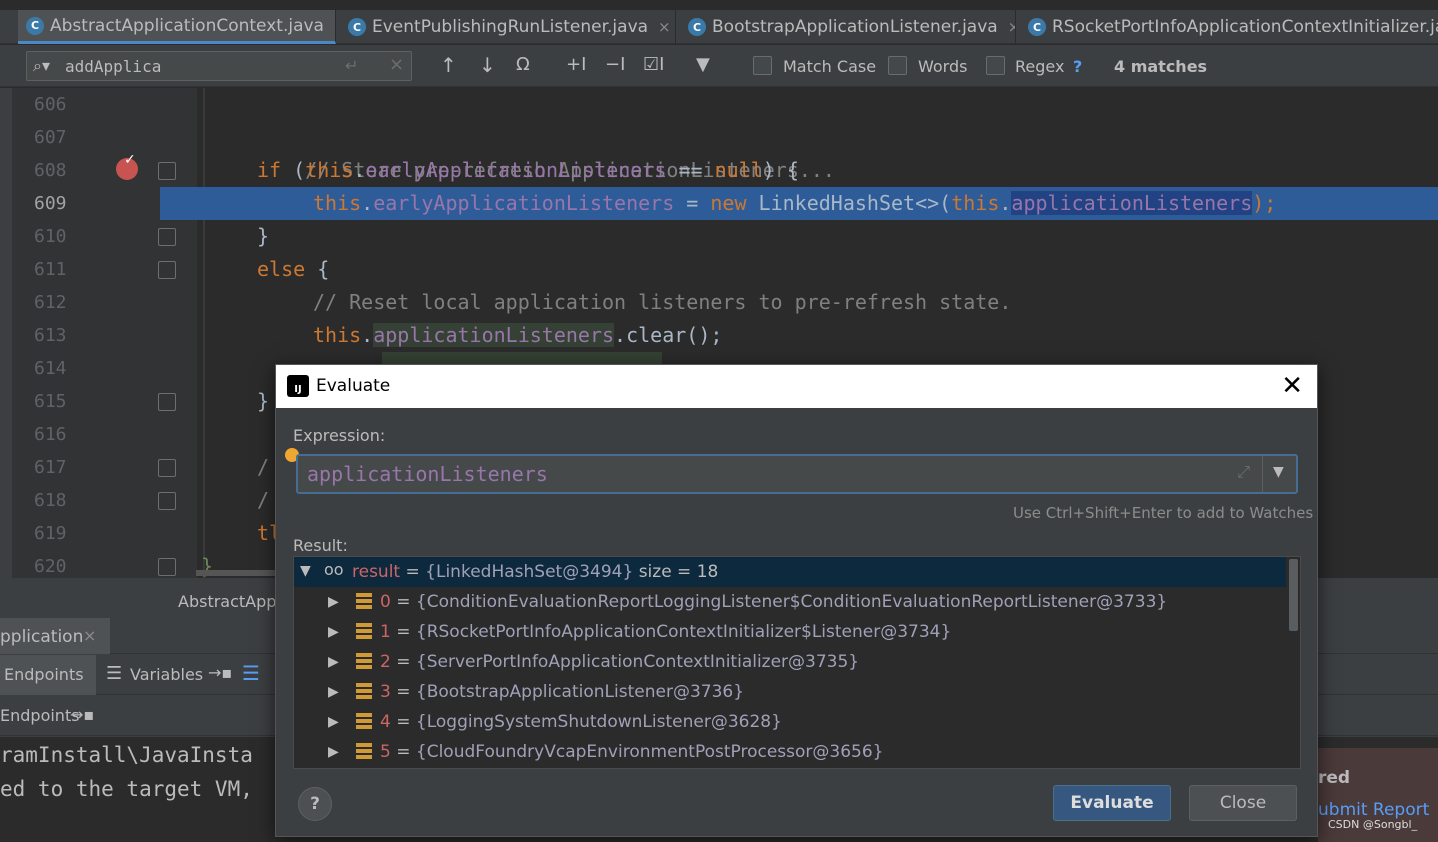 The width and height of the screenshot is (1438, 842). What do you see at coordinates (315, 804) in the screenshot?
I see `help-button: ?` at bounding box center [315, 804].